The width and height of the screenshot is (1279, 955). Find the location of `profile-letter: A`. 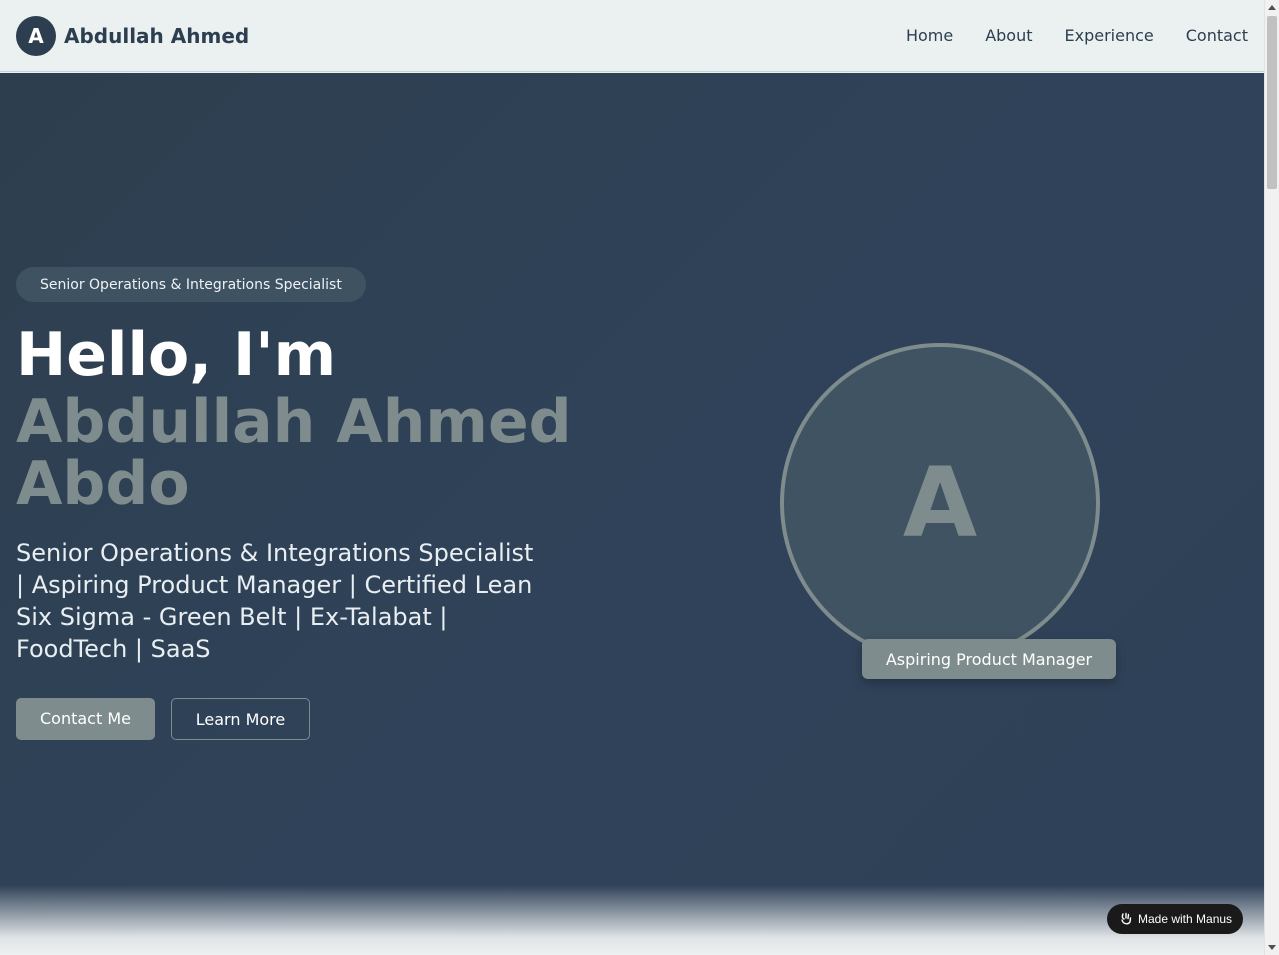

profile-letter: A is located at coordinates (940, 503).